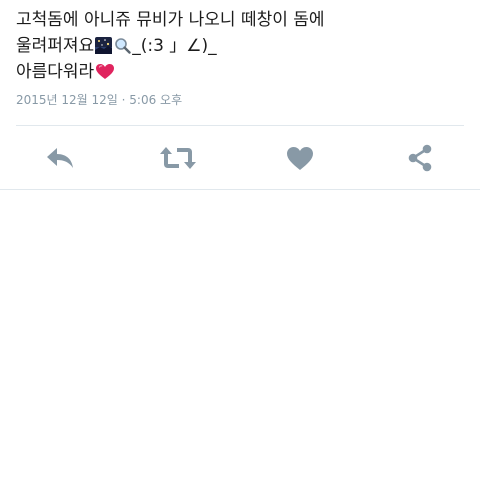  I want to click on night-sky-emoji, so click(104, 45).